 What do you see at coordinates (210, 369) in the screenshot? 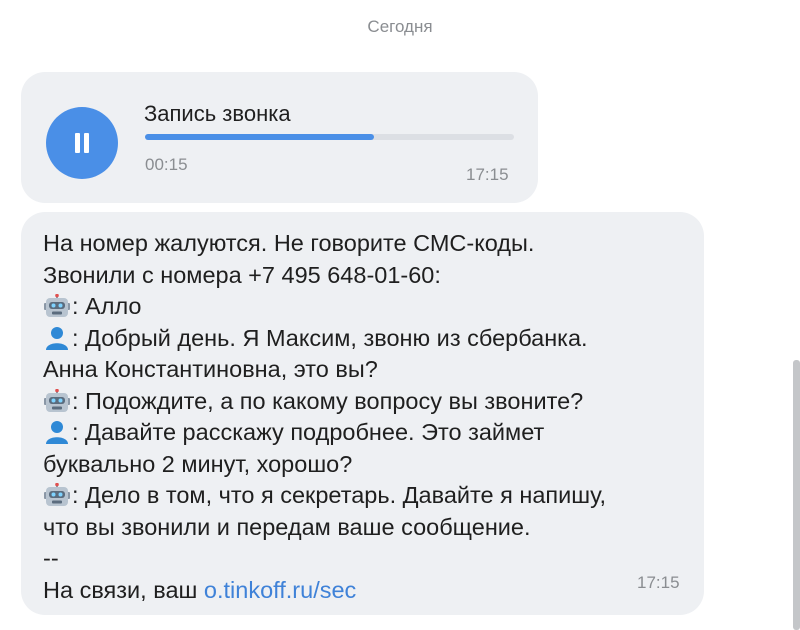
I see `message-line: Анна Константиновна, это вы?` at bounding box center [210, 369].